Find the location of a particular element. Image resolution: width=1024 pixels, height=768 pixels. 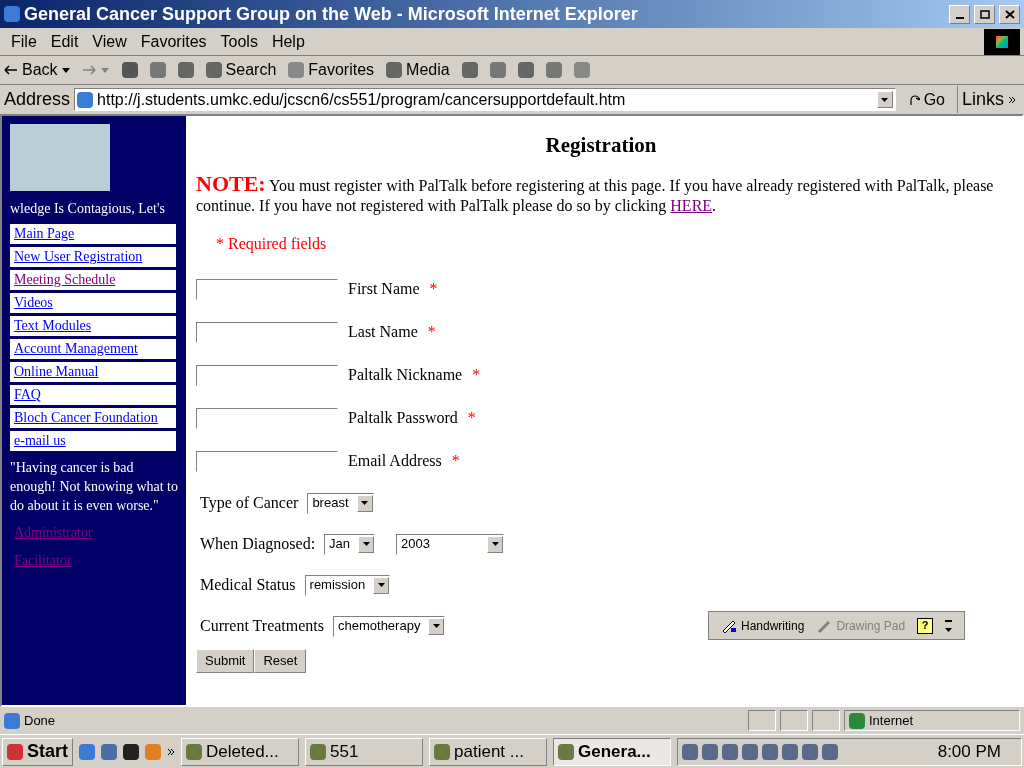

forward-arrow-icon is located at coordinates (95, 70).